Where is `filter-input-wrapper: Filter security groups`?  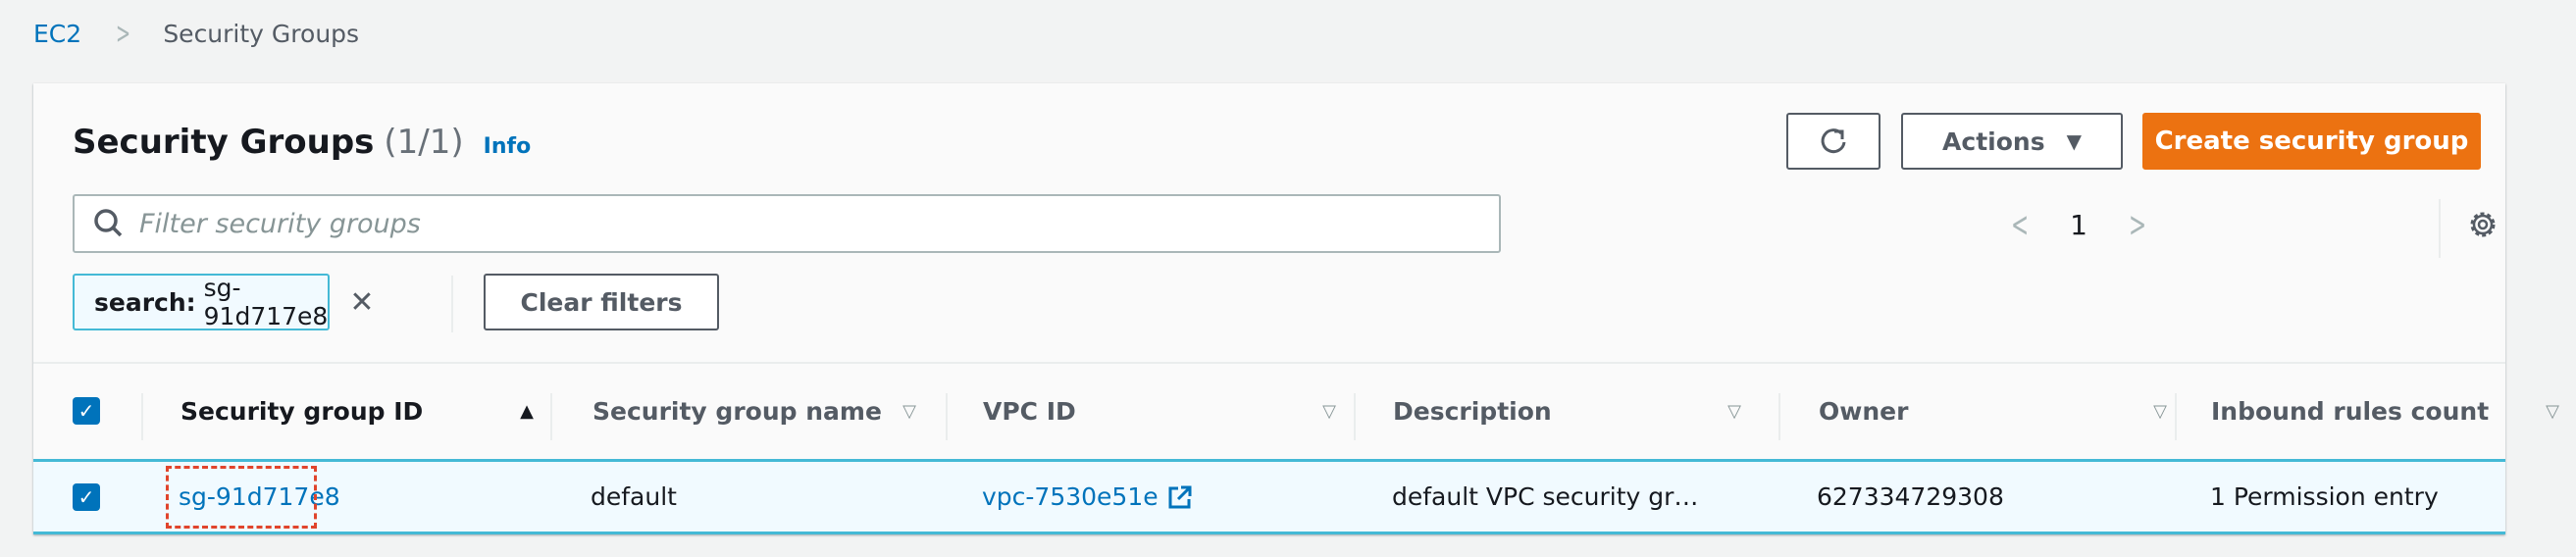
filter-input-wrapper: Filter security groups is located at coordinates (787, 224).